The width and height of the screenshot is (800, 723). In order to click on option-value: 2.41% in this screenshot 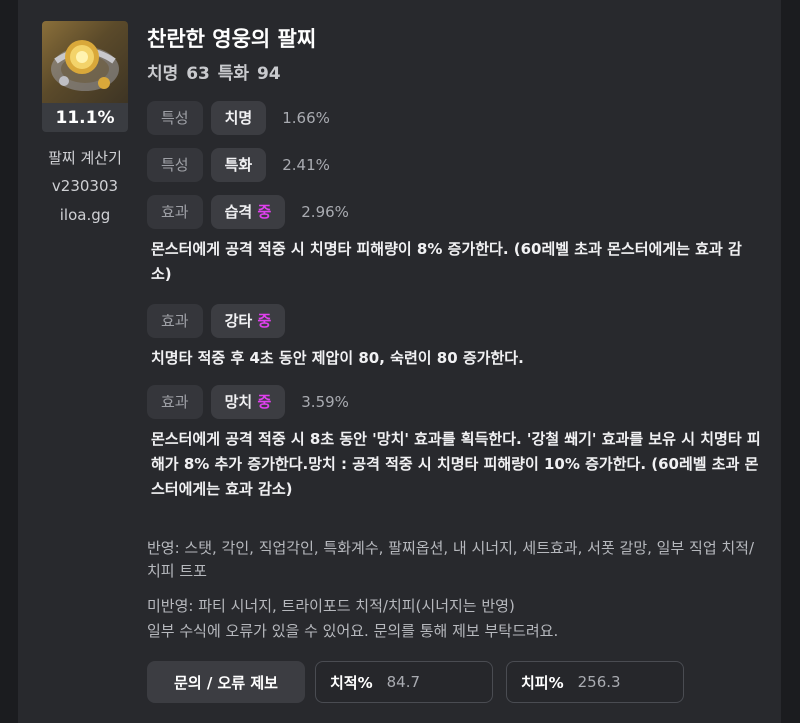, I will do `click(306, 165)`.